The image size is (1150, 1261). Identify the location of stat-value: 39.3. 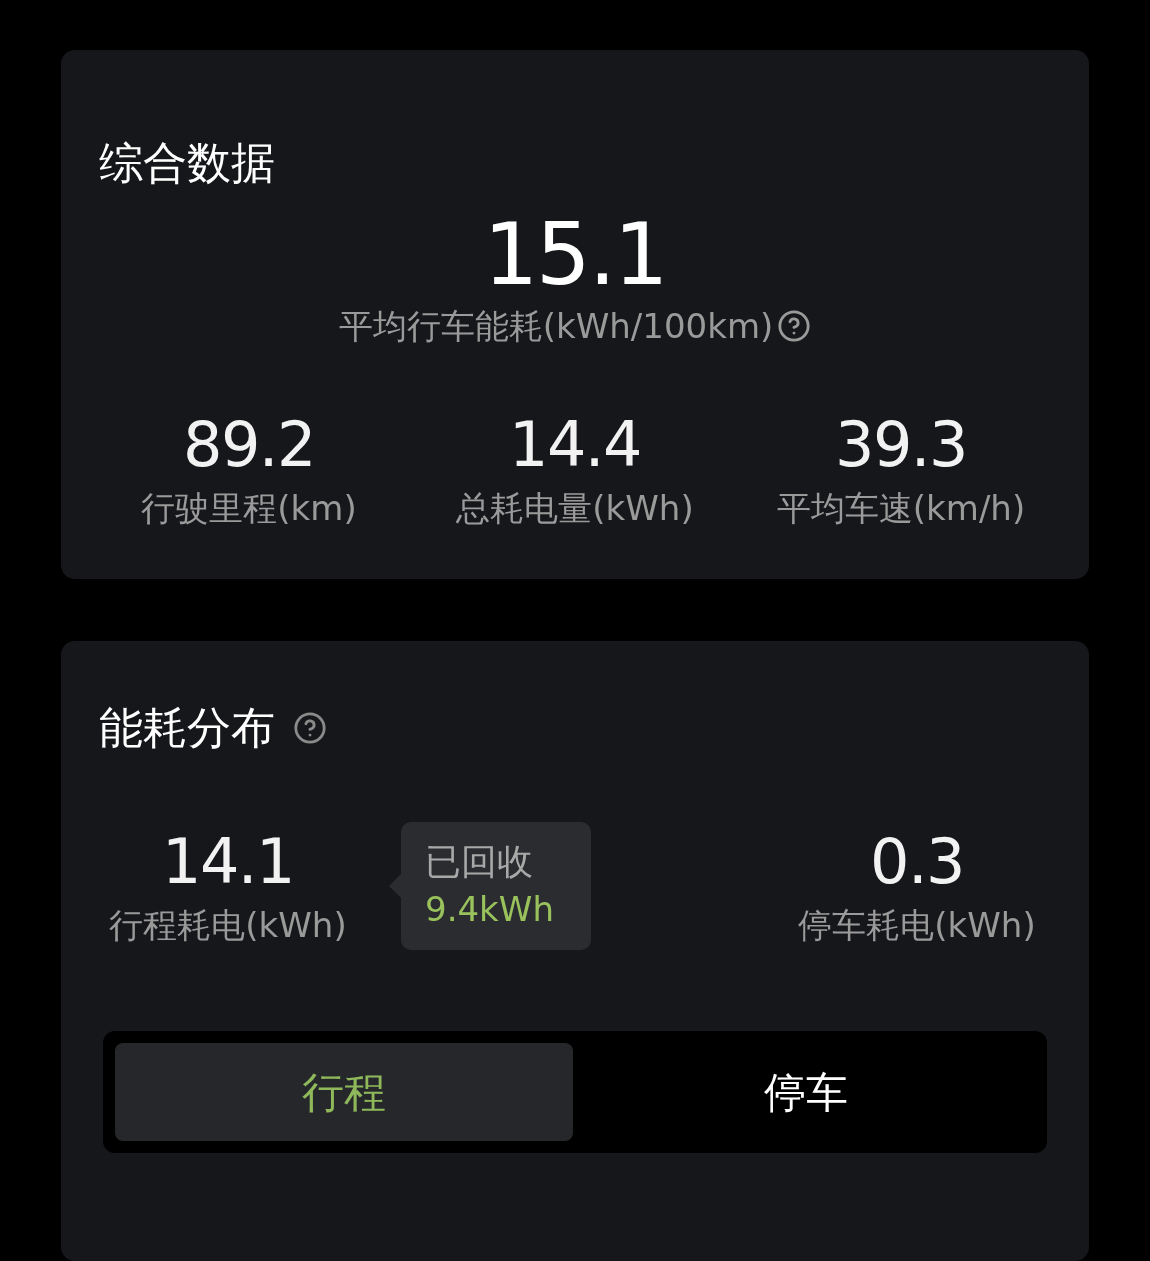
(901, 445).